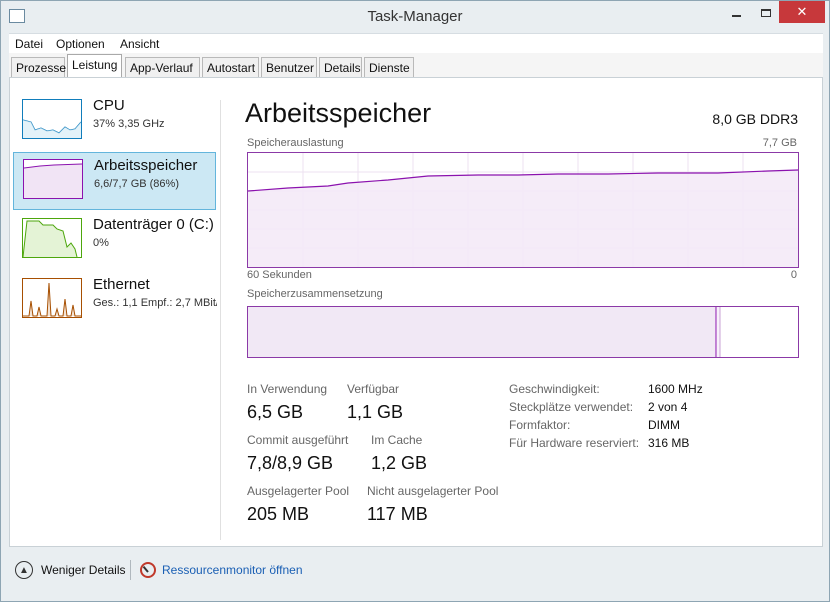 Image resolution: width=830 pixels, height=602 pixels. What do you see at coordinates (338, 113) in the screenshot?
I see `page-title: Arbeitsspeicher` at bounding box center [338, 113].